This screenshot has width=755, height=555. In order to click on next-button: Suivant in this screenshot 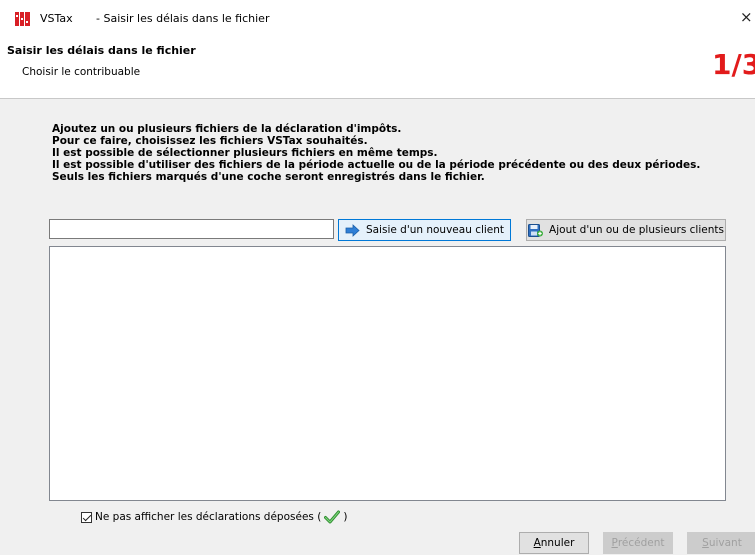, I will do `click(721, 543)`.